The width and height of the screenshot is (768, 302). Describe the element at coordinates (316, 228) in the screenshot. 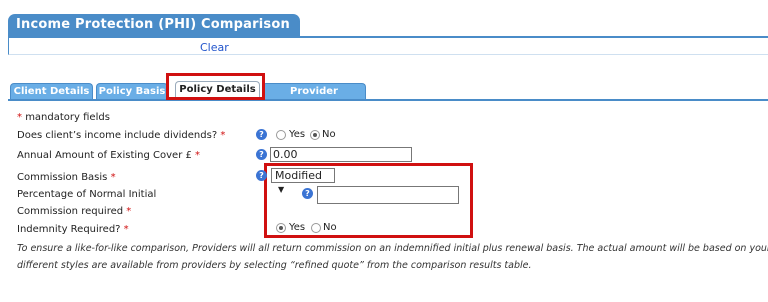

I see `indemnity-no-radio` at that location.